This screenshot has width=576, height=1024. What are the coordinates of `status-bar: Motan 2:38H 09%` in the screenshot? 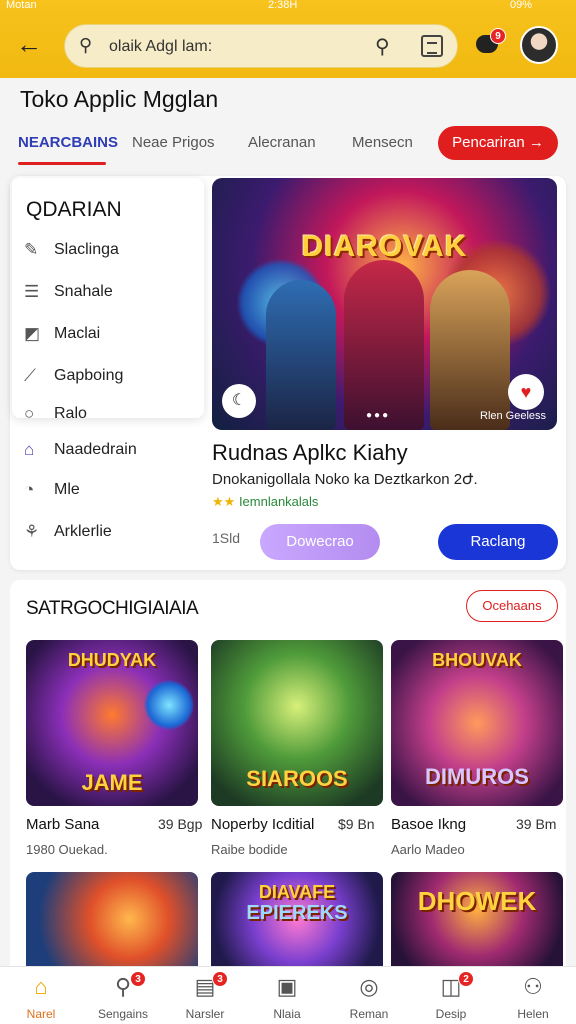 It's located at (288, 7).